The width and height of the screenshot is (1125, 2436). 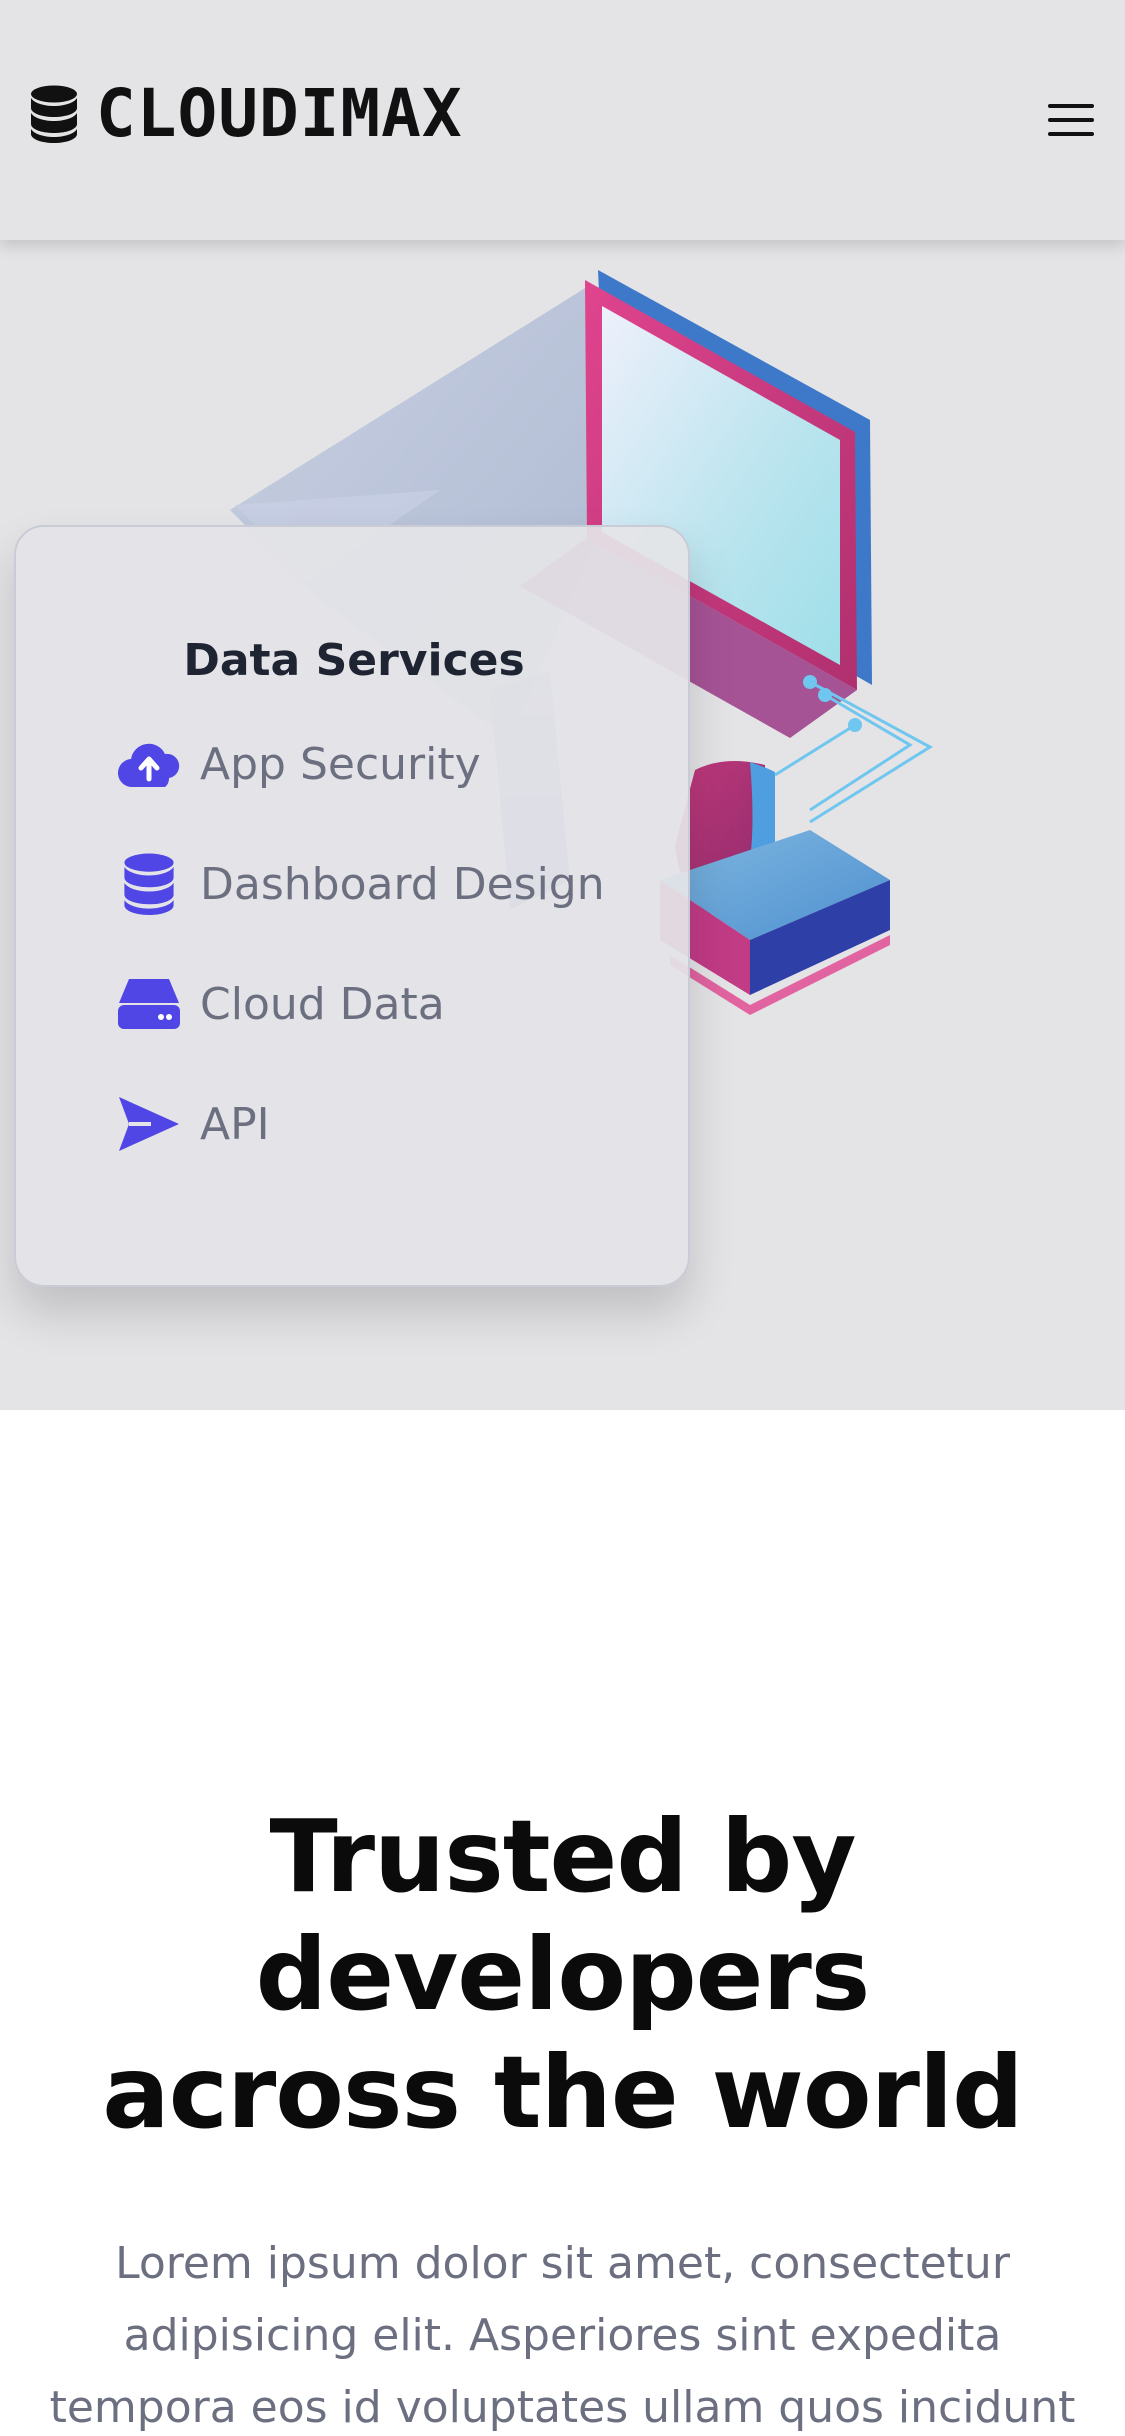 I want to click on service-app-security: App Security, so click(x=298, y=764).